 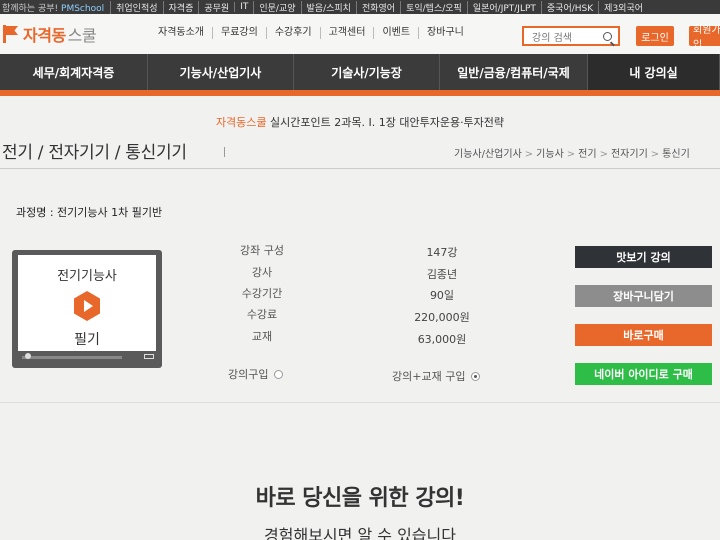 What do you see at coordinates (429, 376) in the screenshot?
I see `option-label: 강의+교재 구입` at bounding box center [429, 376].